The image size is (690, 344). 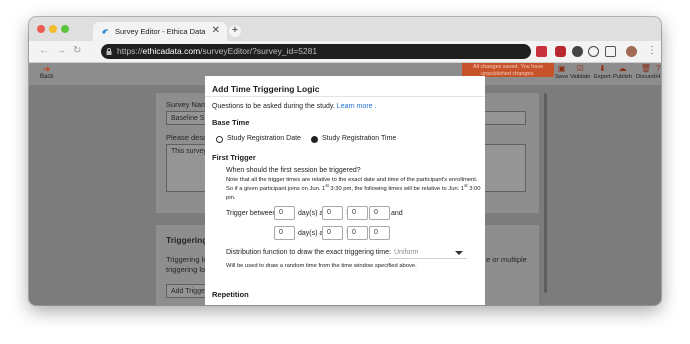 What do you see at coordinates (622, 68) in the screenshot?
I see `cloud-upload-icon: ☁` at bounding box center [622, 68].